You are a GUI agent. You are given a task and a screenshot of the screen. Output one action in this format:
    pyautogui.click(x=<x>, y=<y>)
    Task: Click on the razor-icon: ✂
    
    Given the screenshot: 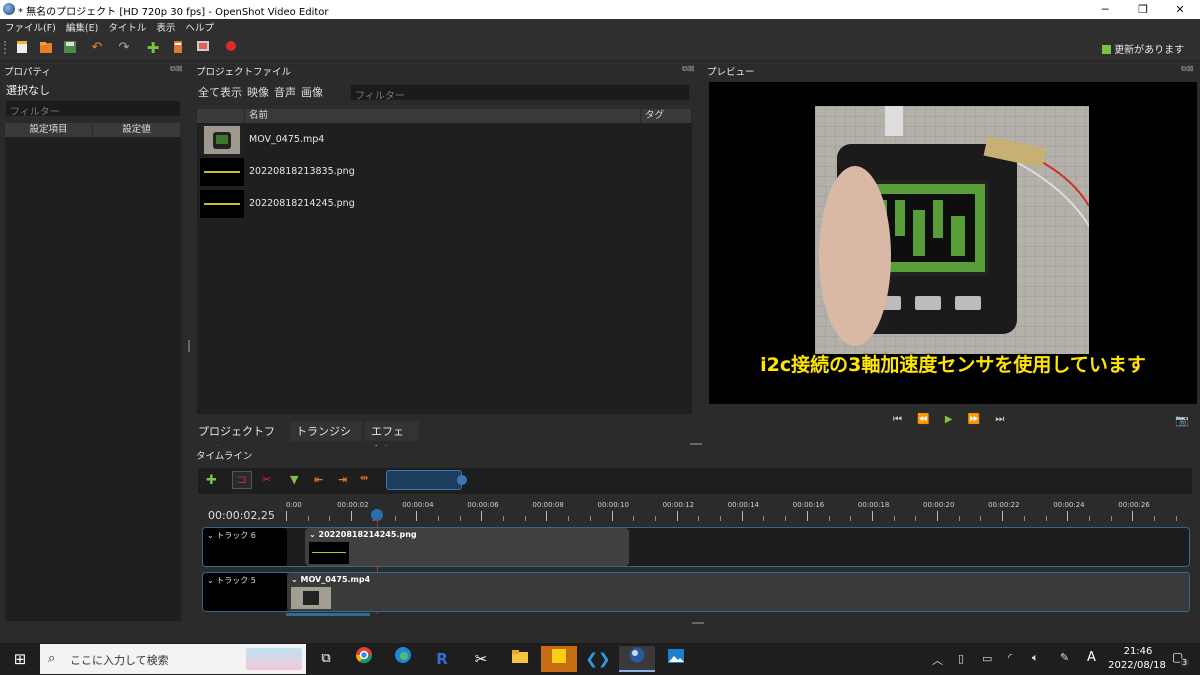 What is the action you would take?
    pyautogui.click(x=266, y=479)
    